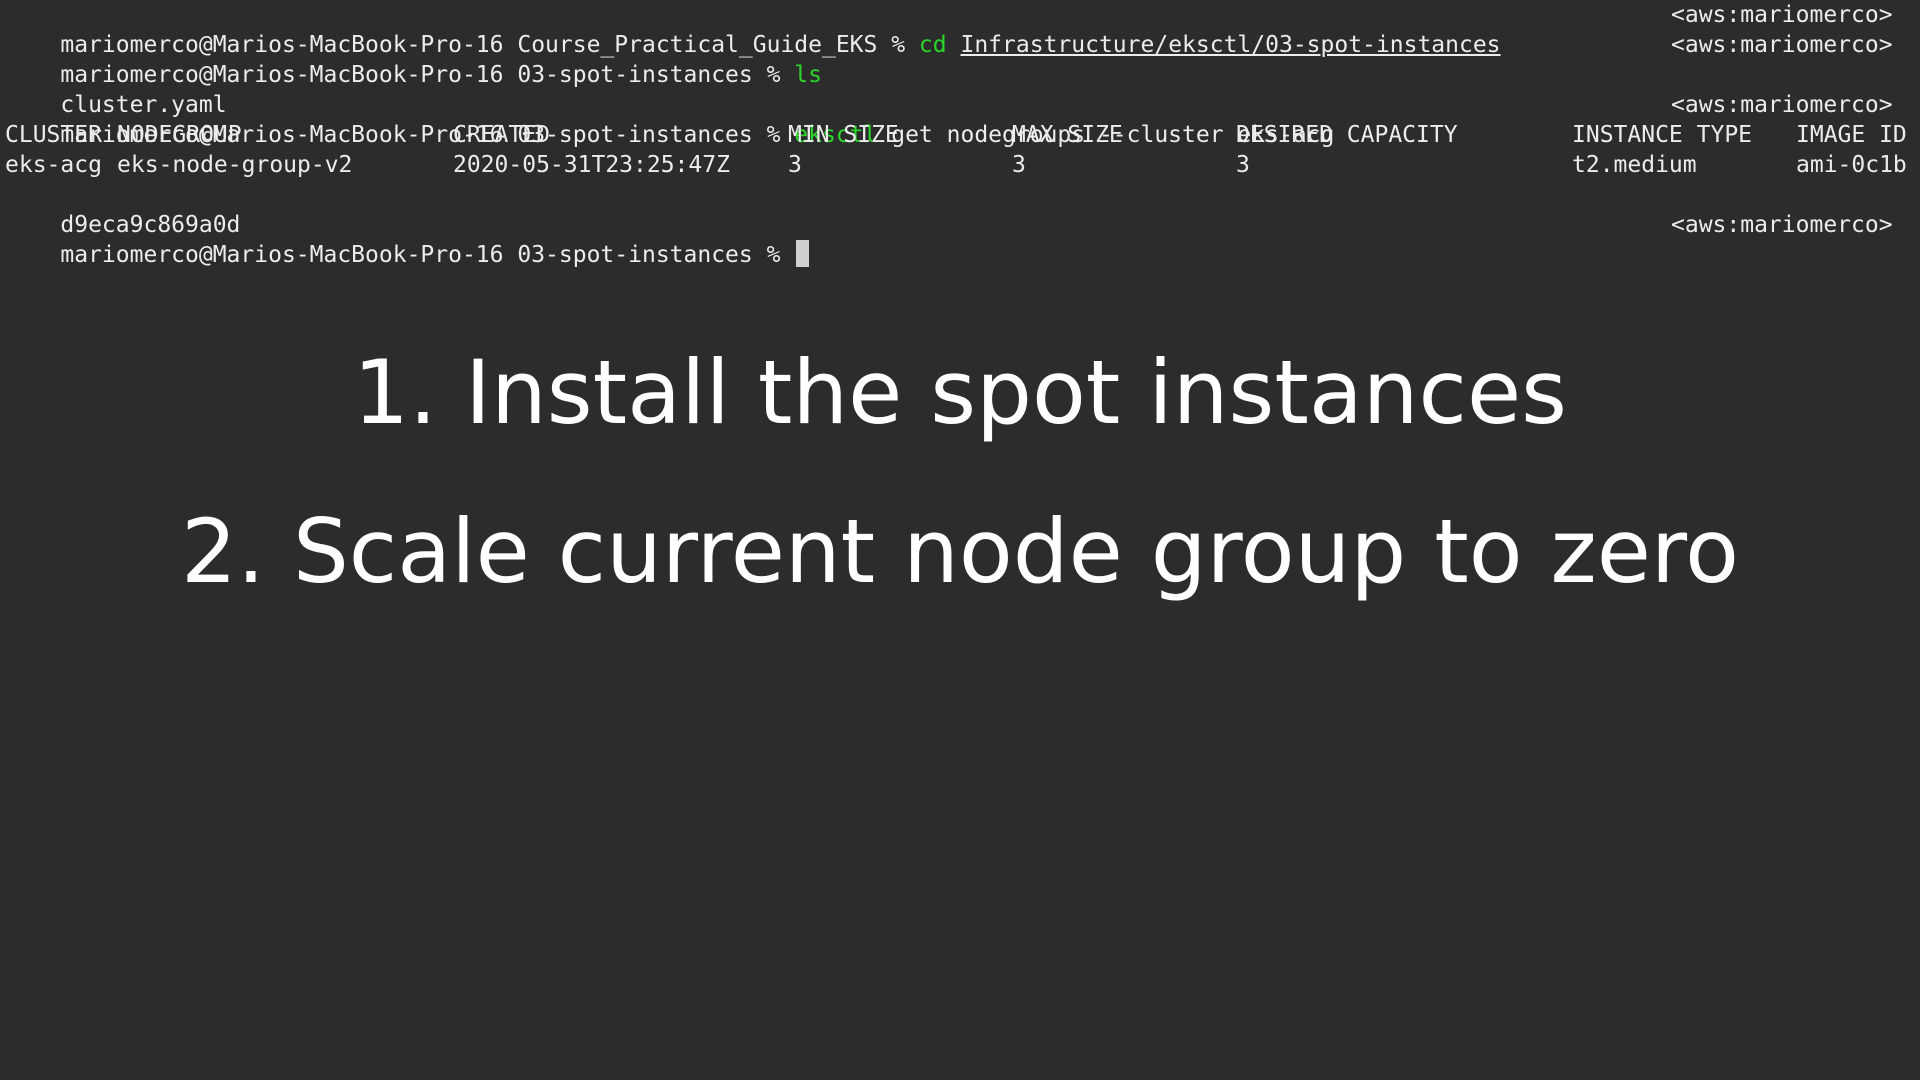 The width and height of the screenshot is (1920, 1080). Describe the element at coordinates (53, 165) in the screenshot. I see `cell-cluster: eks-acg` at that location.